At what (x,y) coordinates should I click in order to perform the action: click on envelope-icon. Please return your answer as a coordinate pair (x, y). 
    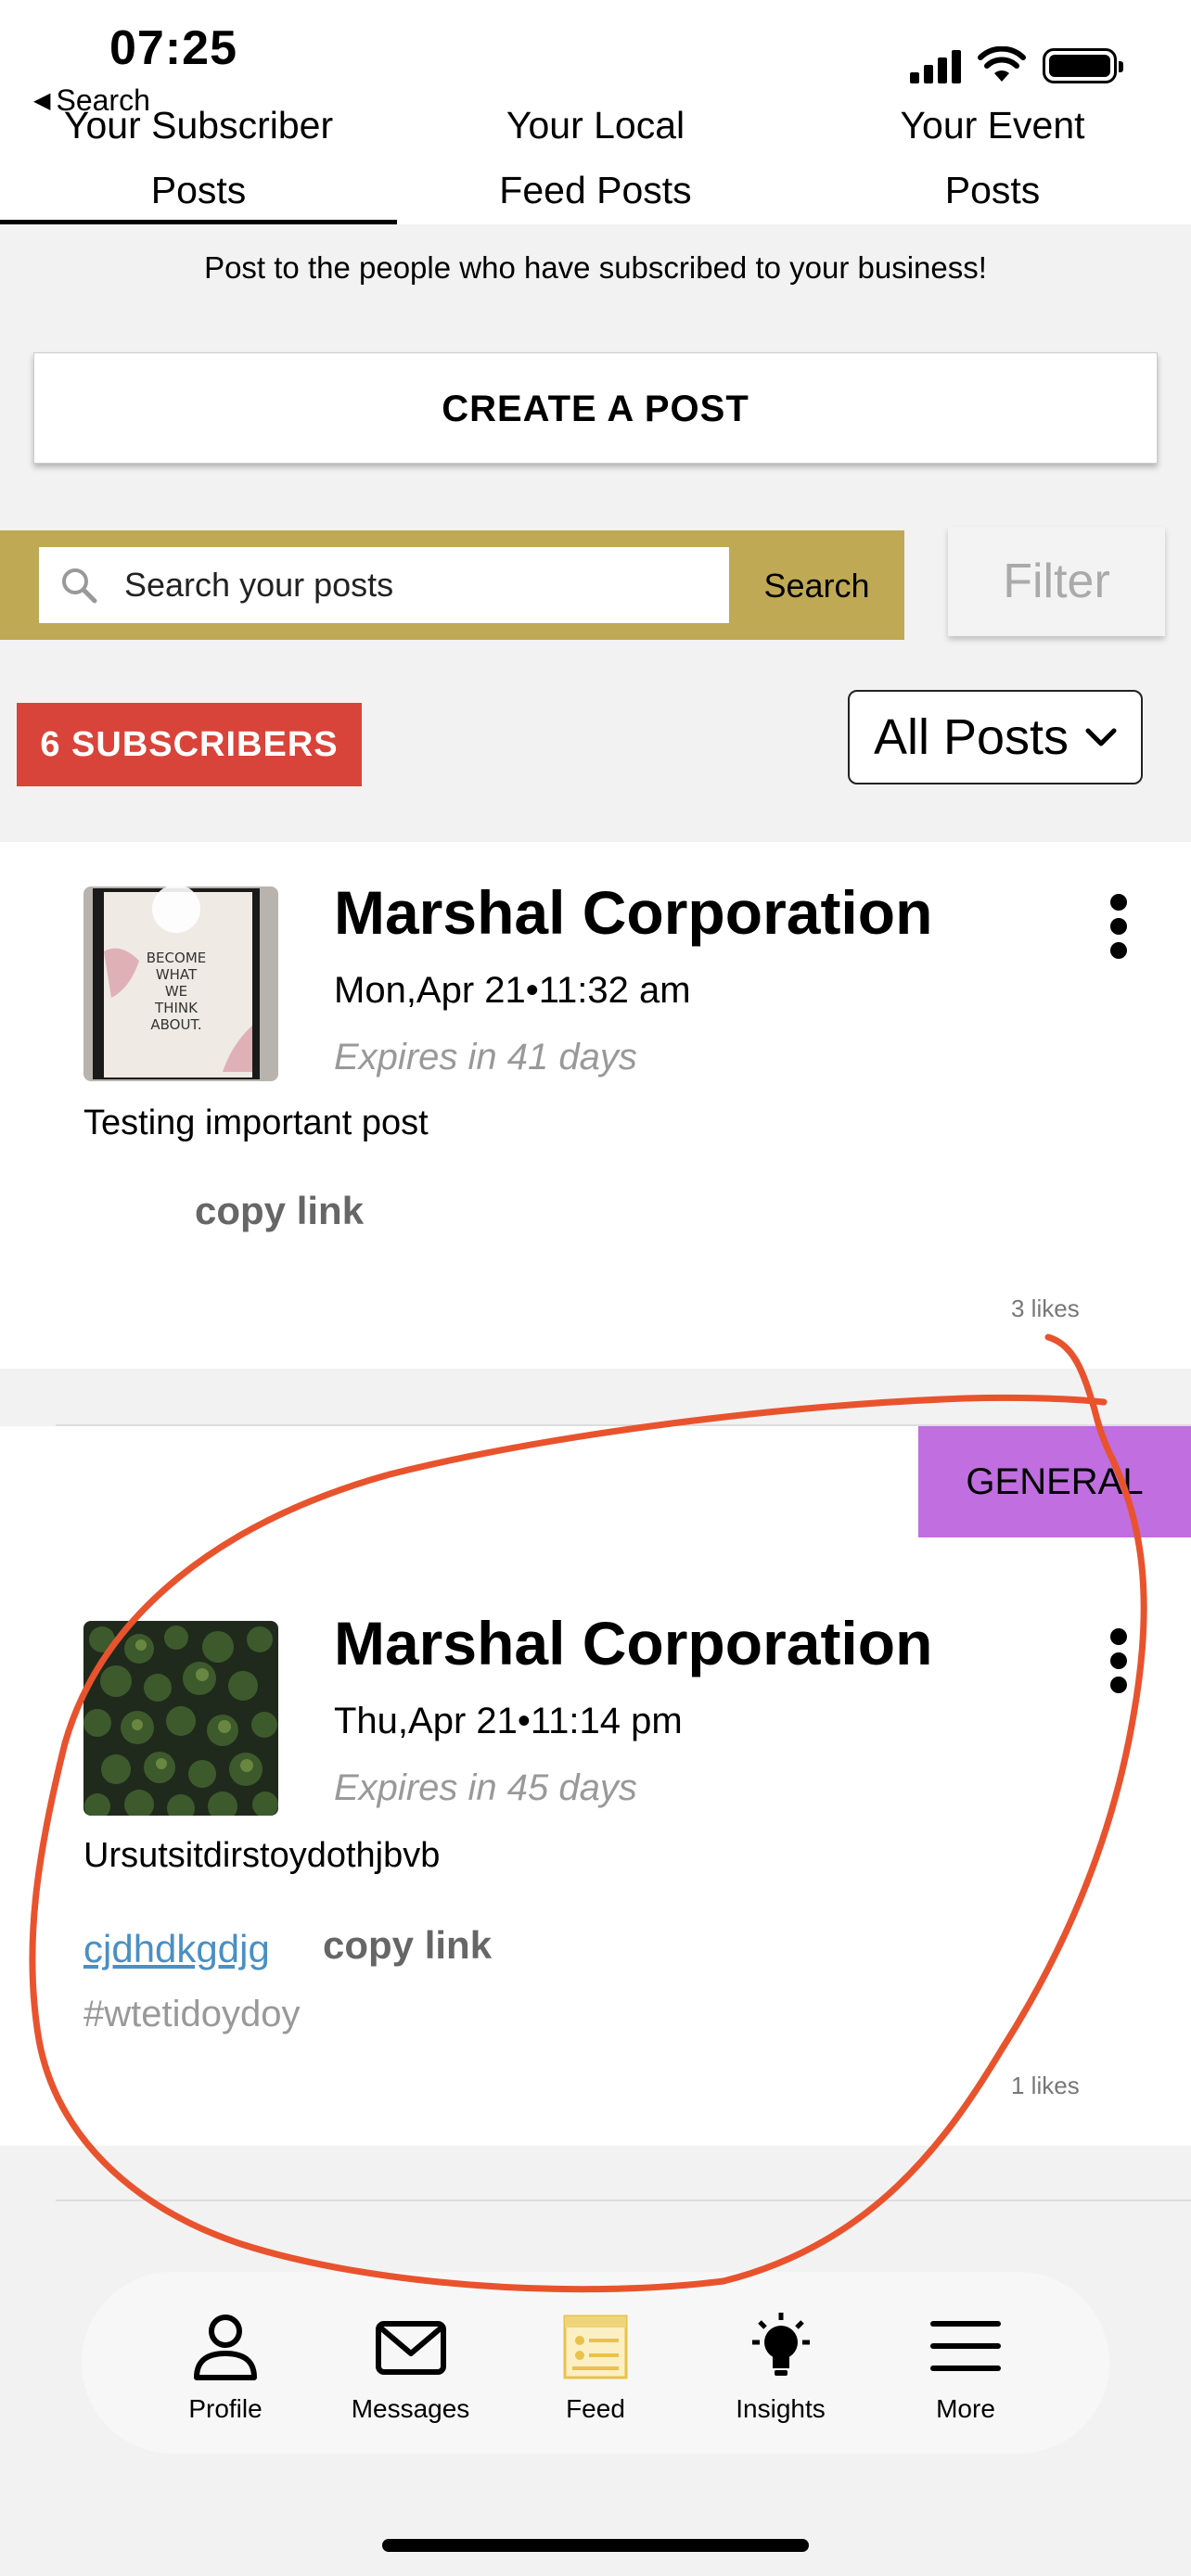
    Looking at the image, I should click on (411, 2348).